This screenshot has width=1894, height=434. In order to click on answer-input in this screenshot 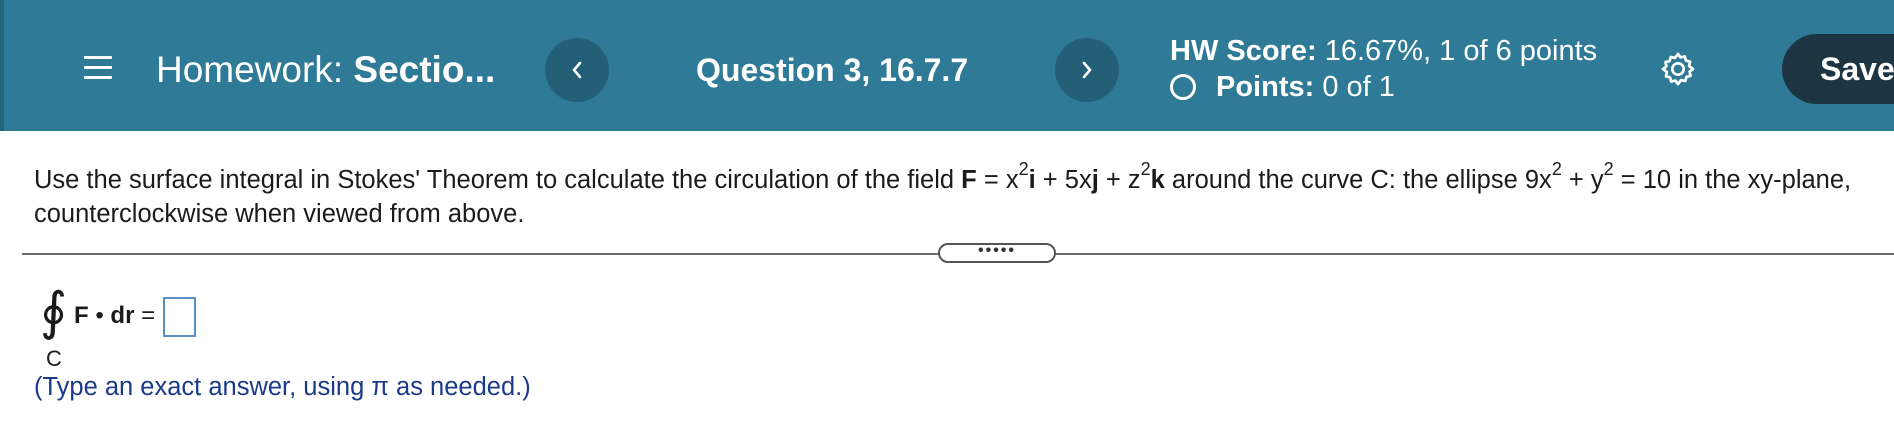, I will do `click(179, 317)`.